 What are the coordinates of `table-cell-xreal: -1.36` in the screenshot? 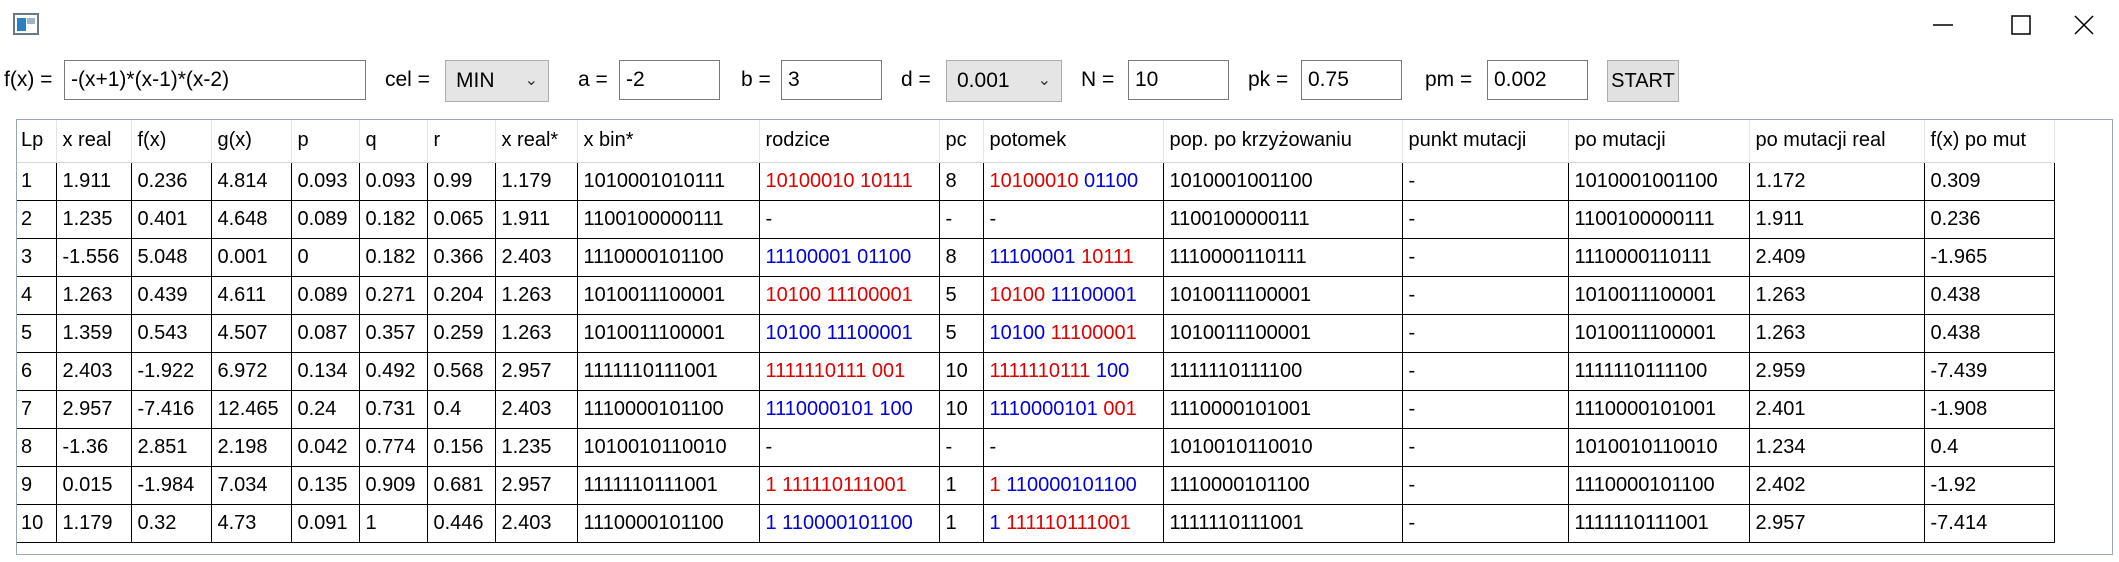 It's located at (94, 447).